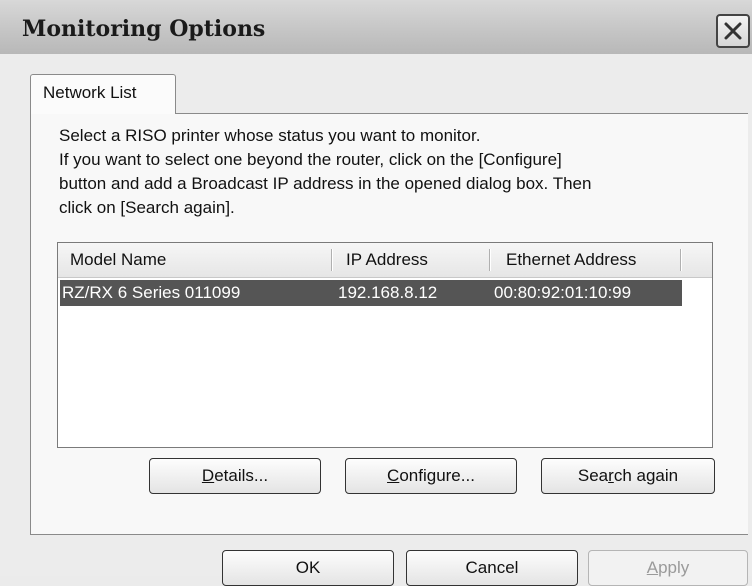  Describe the element at coordinates (147, 207) in the screenshot. I see `instruction-line: click on [Search again].` at that location.